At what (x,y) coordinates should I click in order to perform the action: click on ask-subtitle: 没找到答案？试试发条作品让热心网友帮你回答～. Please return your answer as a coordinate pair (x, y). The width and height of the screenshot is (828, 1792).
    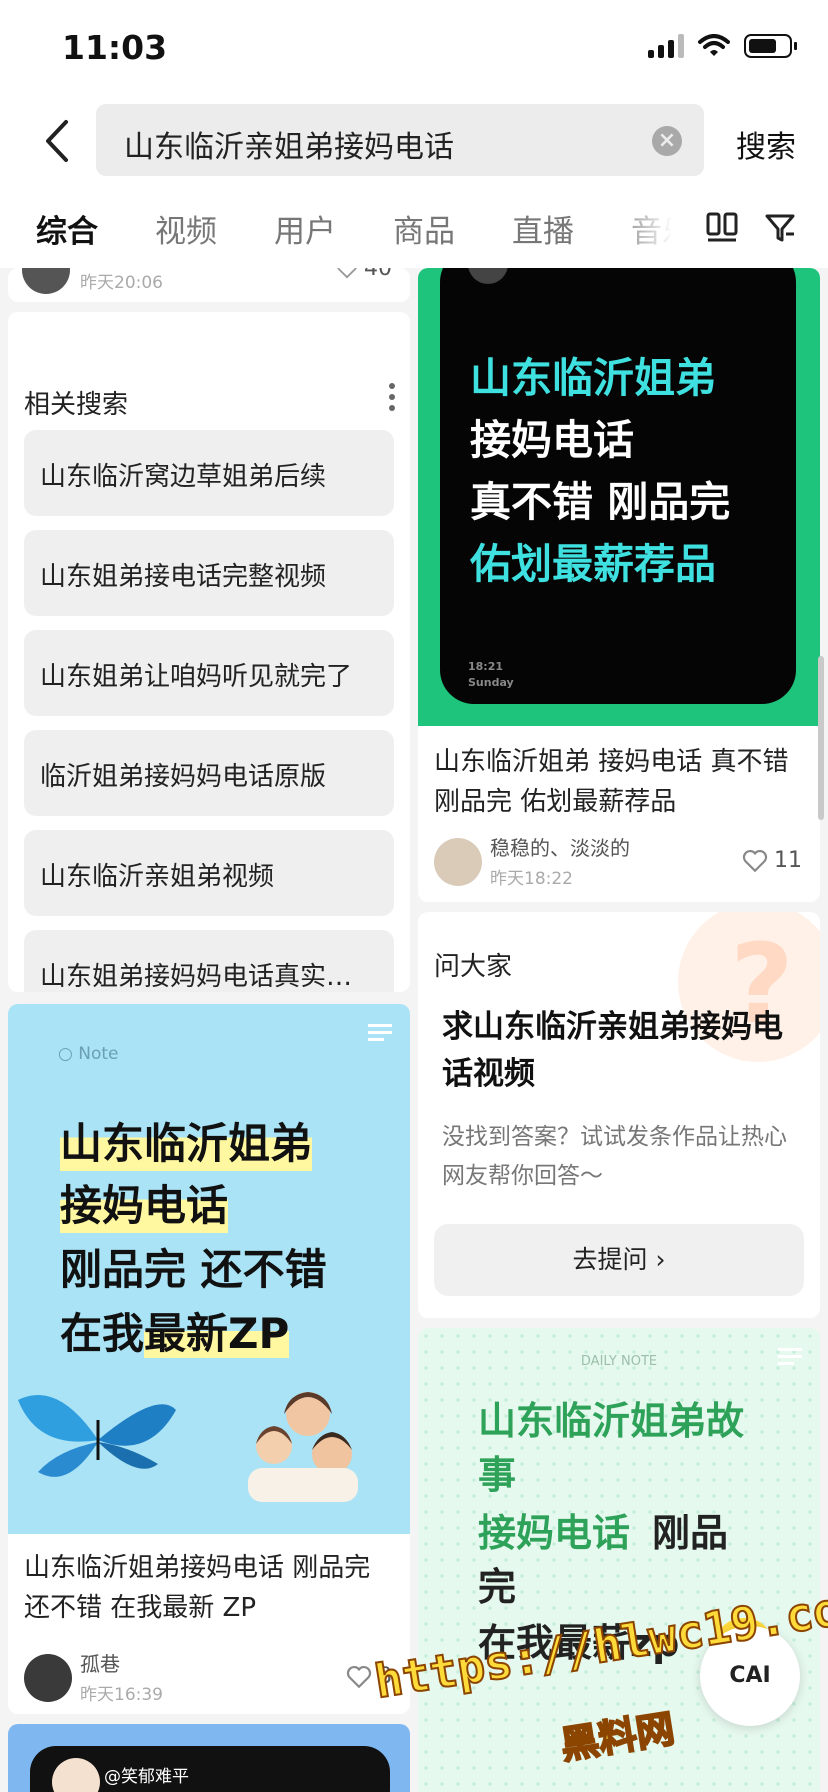
    Looking at the image, I should click on (614, 1156).